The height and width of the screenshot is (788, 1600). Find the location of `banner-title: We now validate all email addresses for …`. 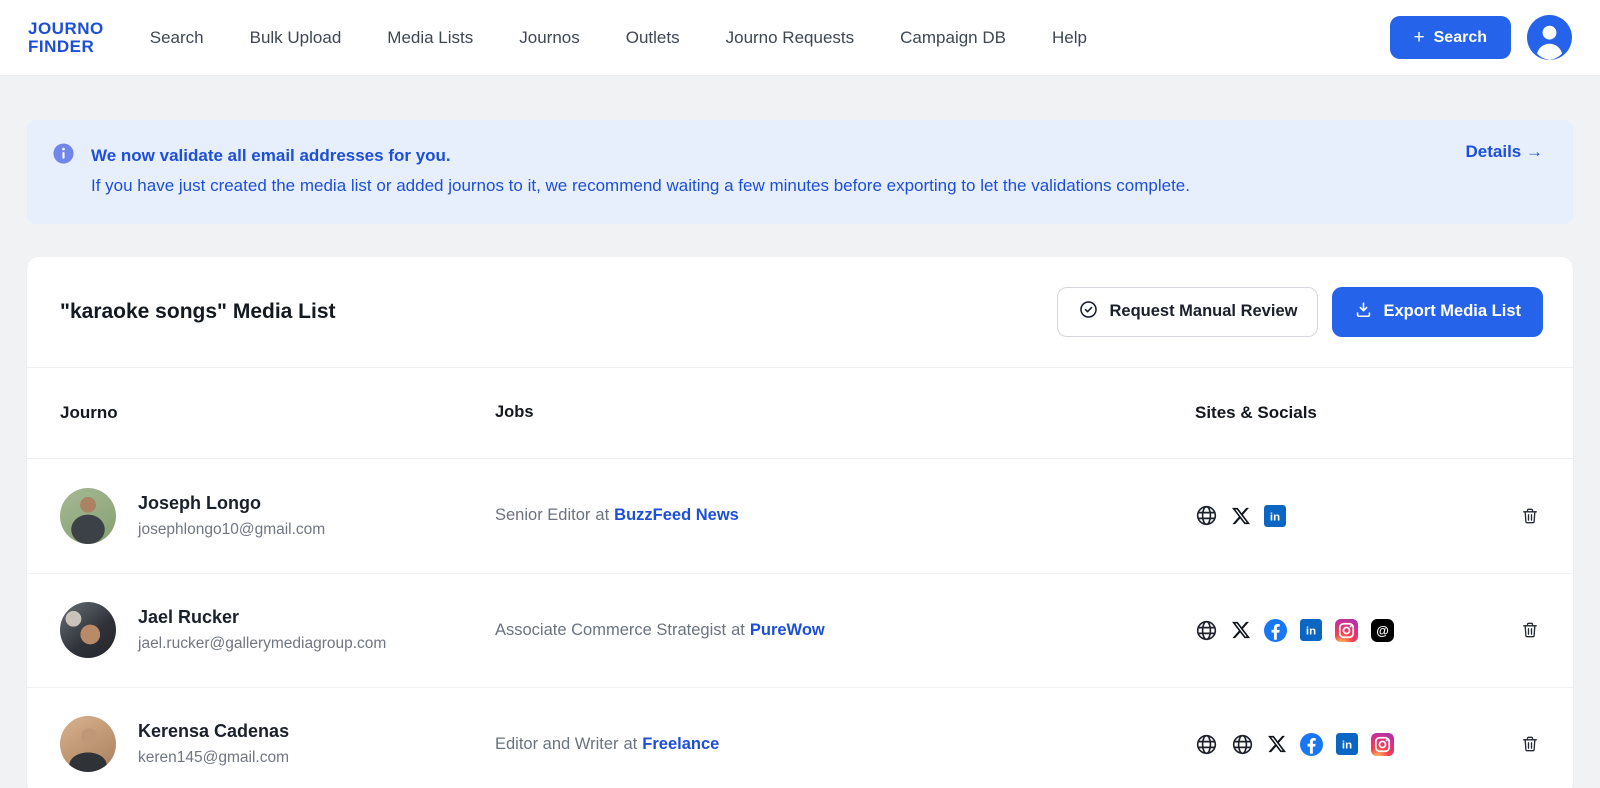

banner-title: We now validate all email addresses for … is located at coordinates (271, 155).